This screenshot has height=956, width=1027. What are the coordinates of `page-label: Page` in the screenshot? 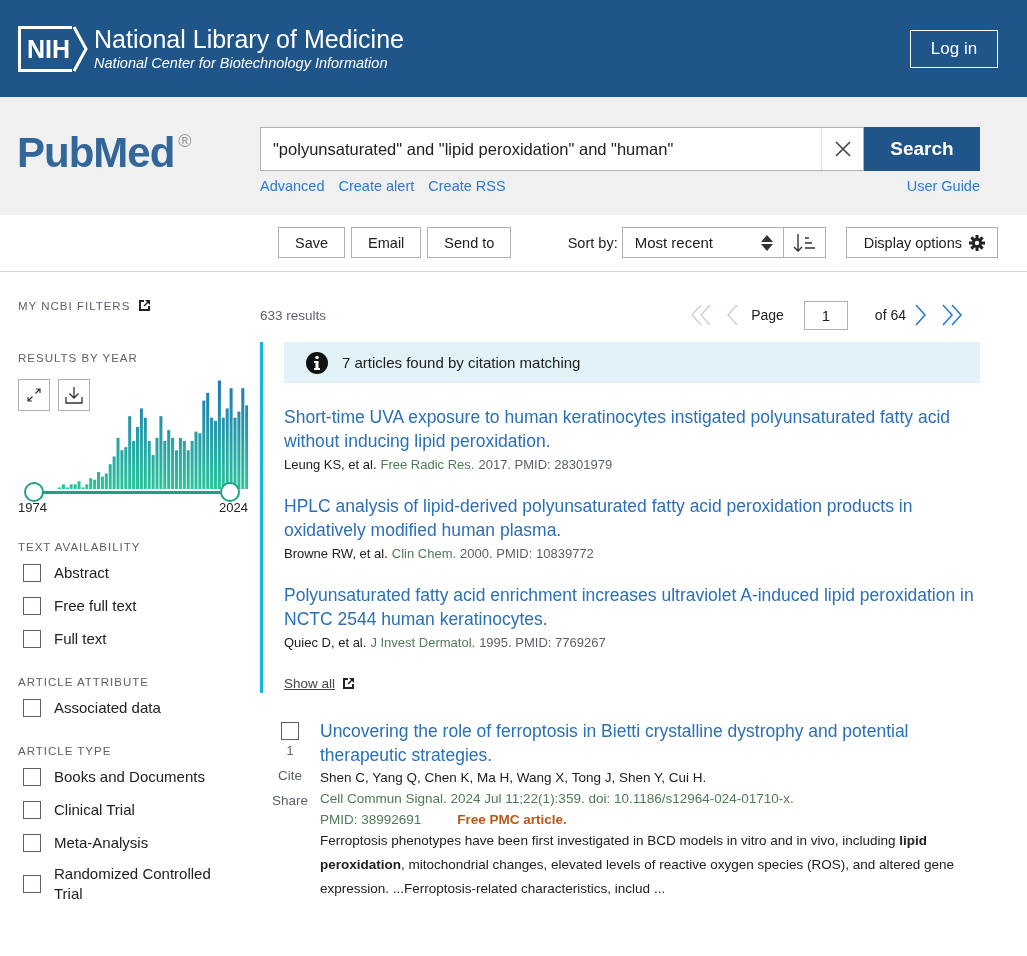 It's located at (767, 315).